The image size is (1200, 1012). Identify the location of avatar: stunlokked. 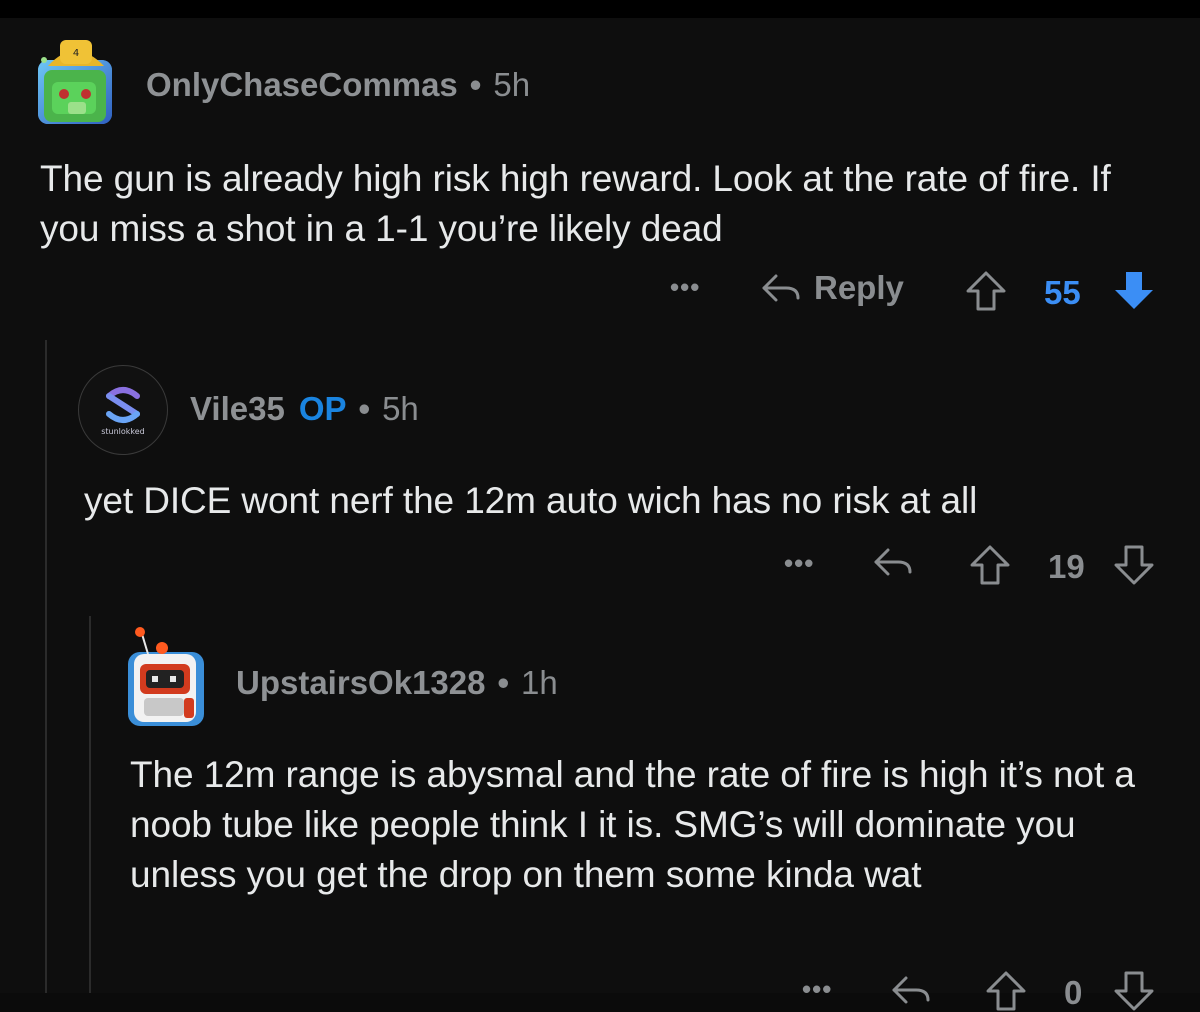
(123, 410).